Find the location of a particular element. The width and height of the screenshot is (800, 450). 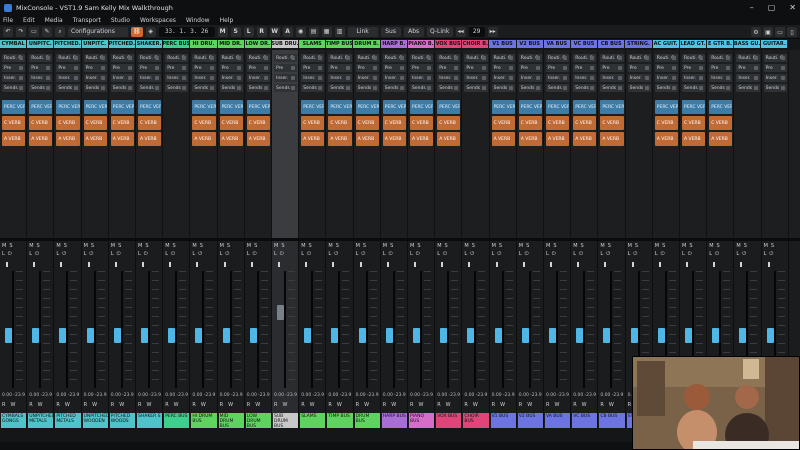

channel-name-21: VC BUS is located at coordinates (584, 44).